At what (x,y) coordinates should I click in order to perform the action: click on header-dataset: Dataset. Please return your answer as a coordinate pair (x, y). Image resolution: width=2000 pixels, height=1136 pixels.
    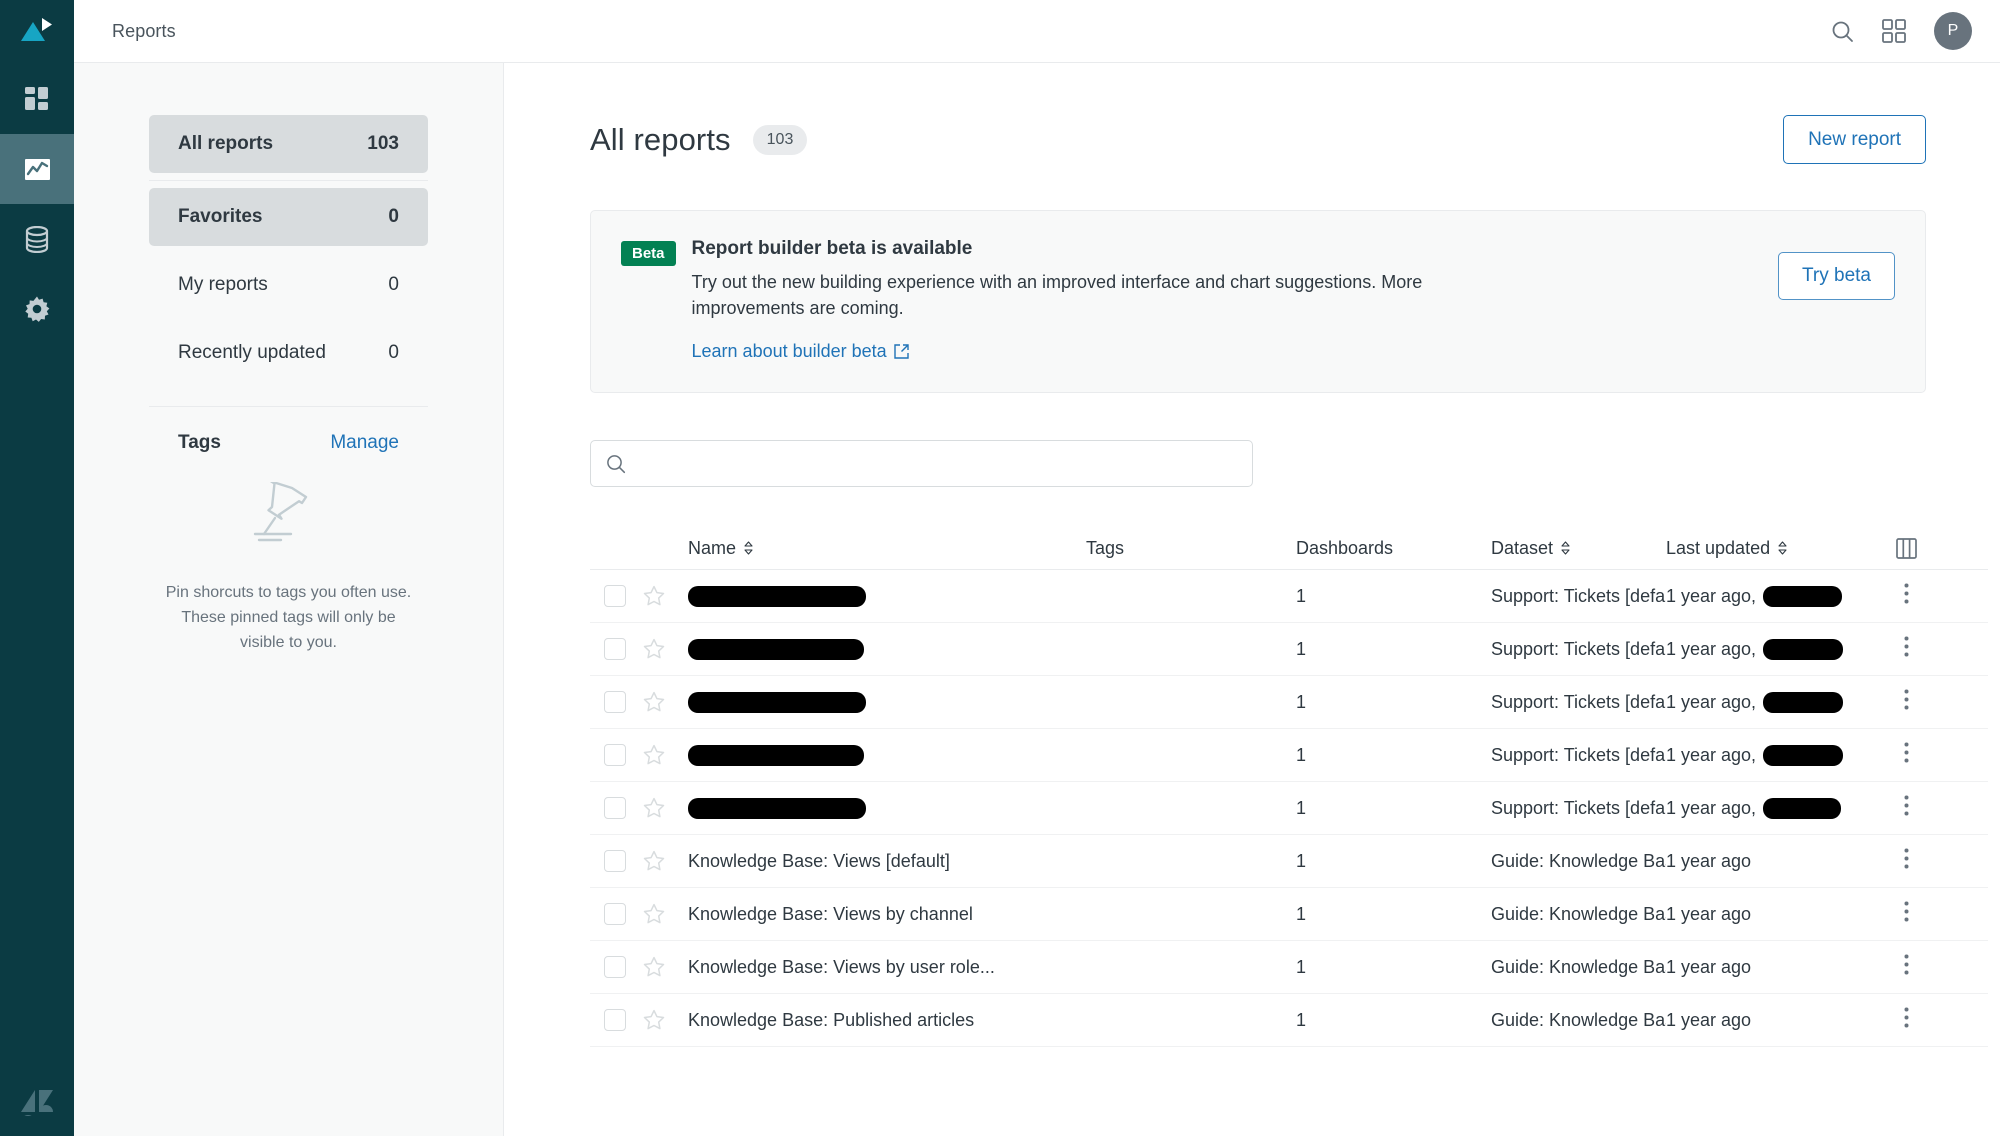
    Looking at the image, I should click on (1578, 548).